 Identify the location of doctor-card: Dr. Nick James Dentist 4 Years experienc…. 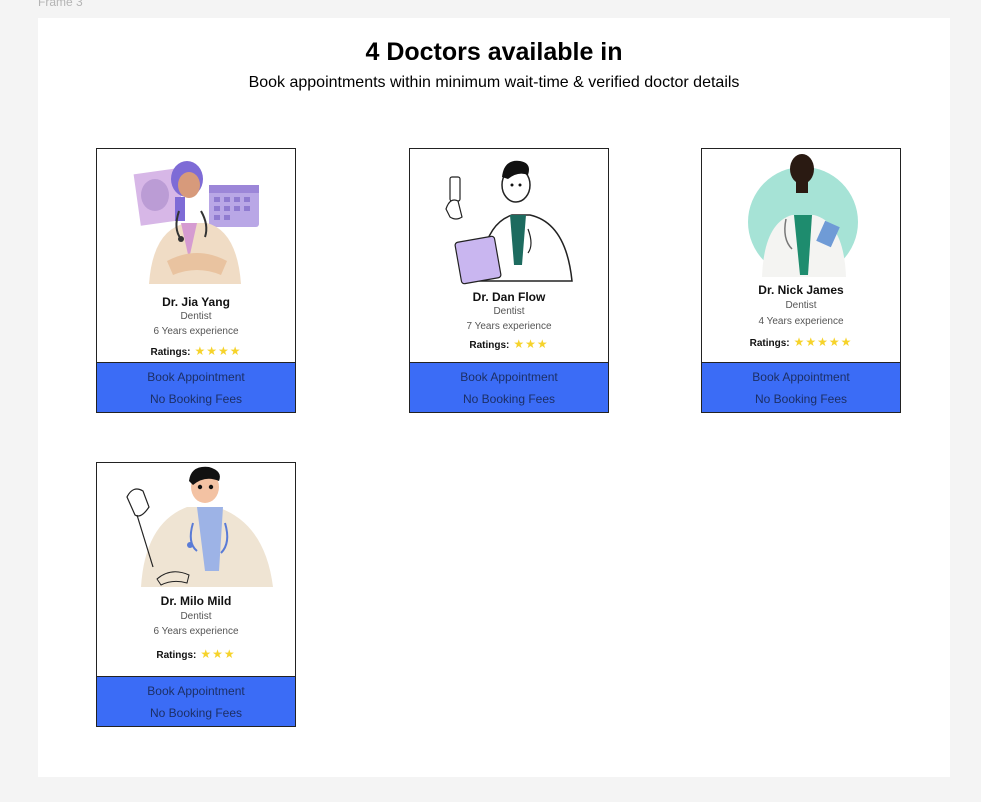
(801, 280).